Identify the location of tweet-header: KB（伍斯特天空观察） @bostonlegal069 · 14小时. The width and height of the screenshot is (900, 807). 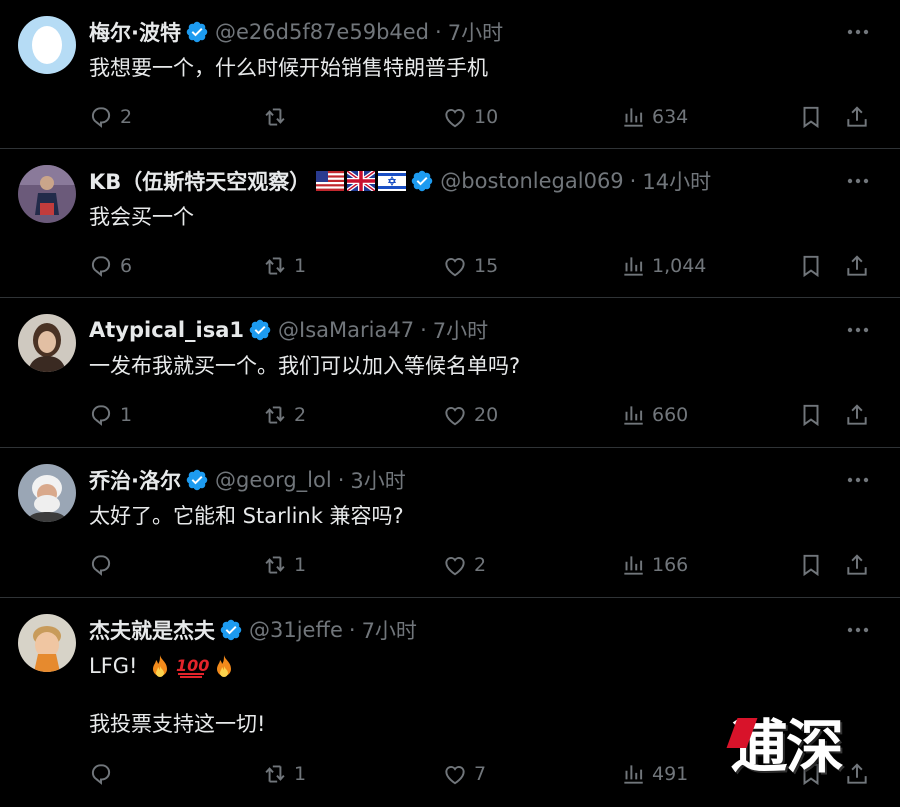
(464, 181).